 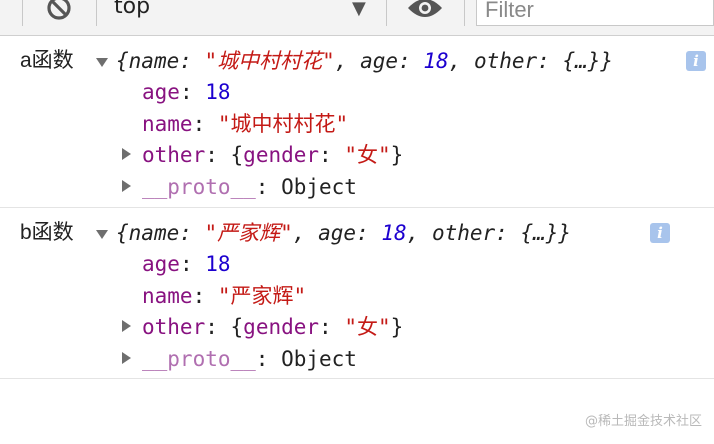 What do you see at coordinates (425, 11) in the screenshot?
I see `eye-icon` at bounding box center [425, 11].